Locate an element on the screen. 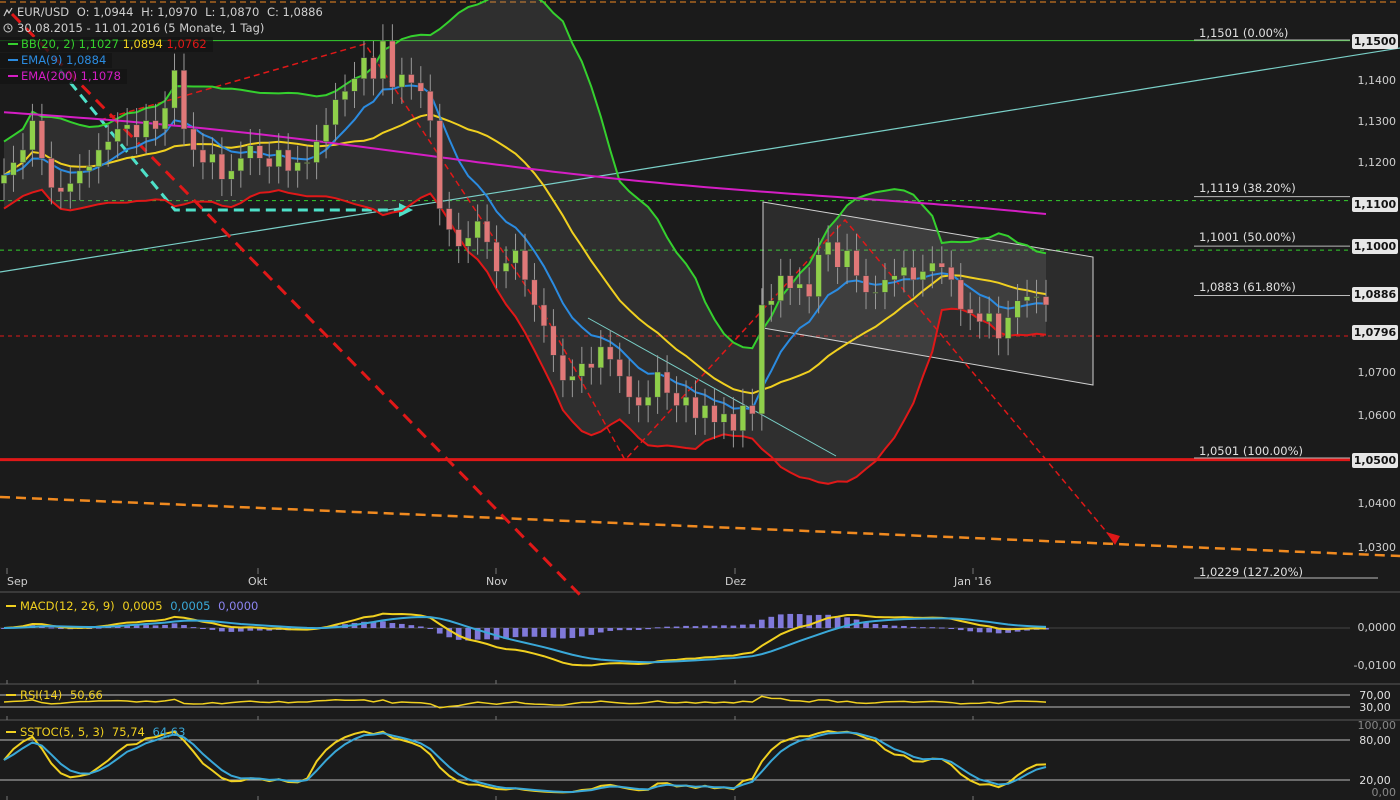 The image size is (1400, 800). bb-name: BB(20, 2) is located at coordinates (48, 44).